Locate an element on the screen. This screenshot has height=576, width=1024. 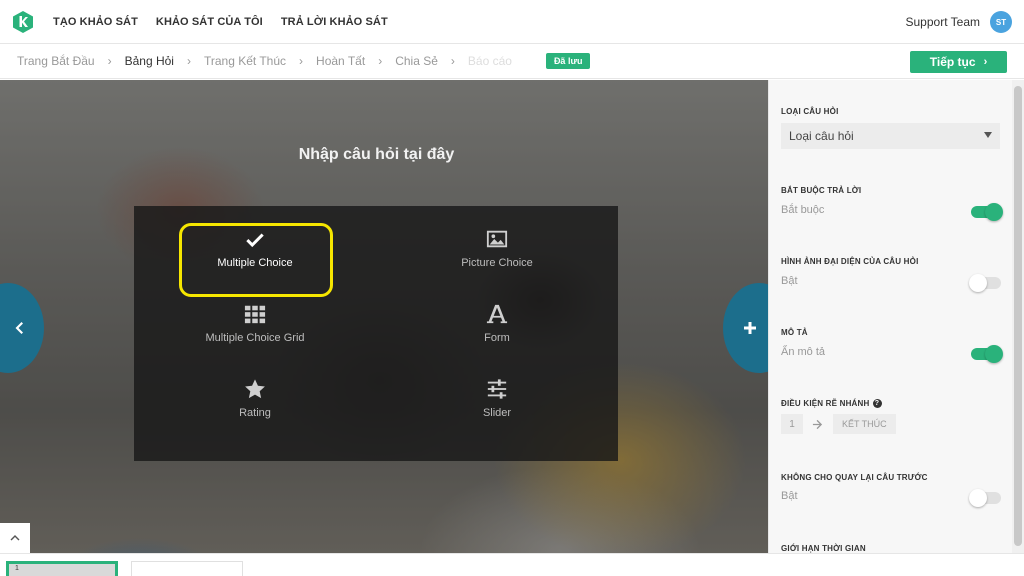
chevron-up-icon is located at coordinates (15, 538).